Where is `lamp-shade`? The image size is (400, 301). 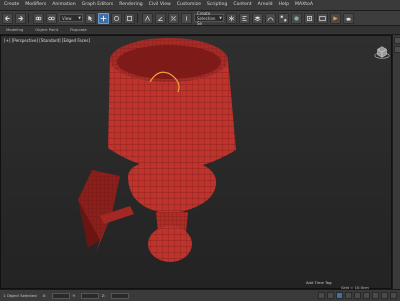
lamp-shade is located at coordinates (172, 104).